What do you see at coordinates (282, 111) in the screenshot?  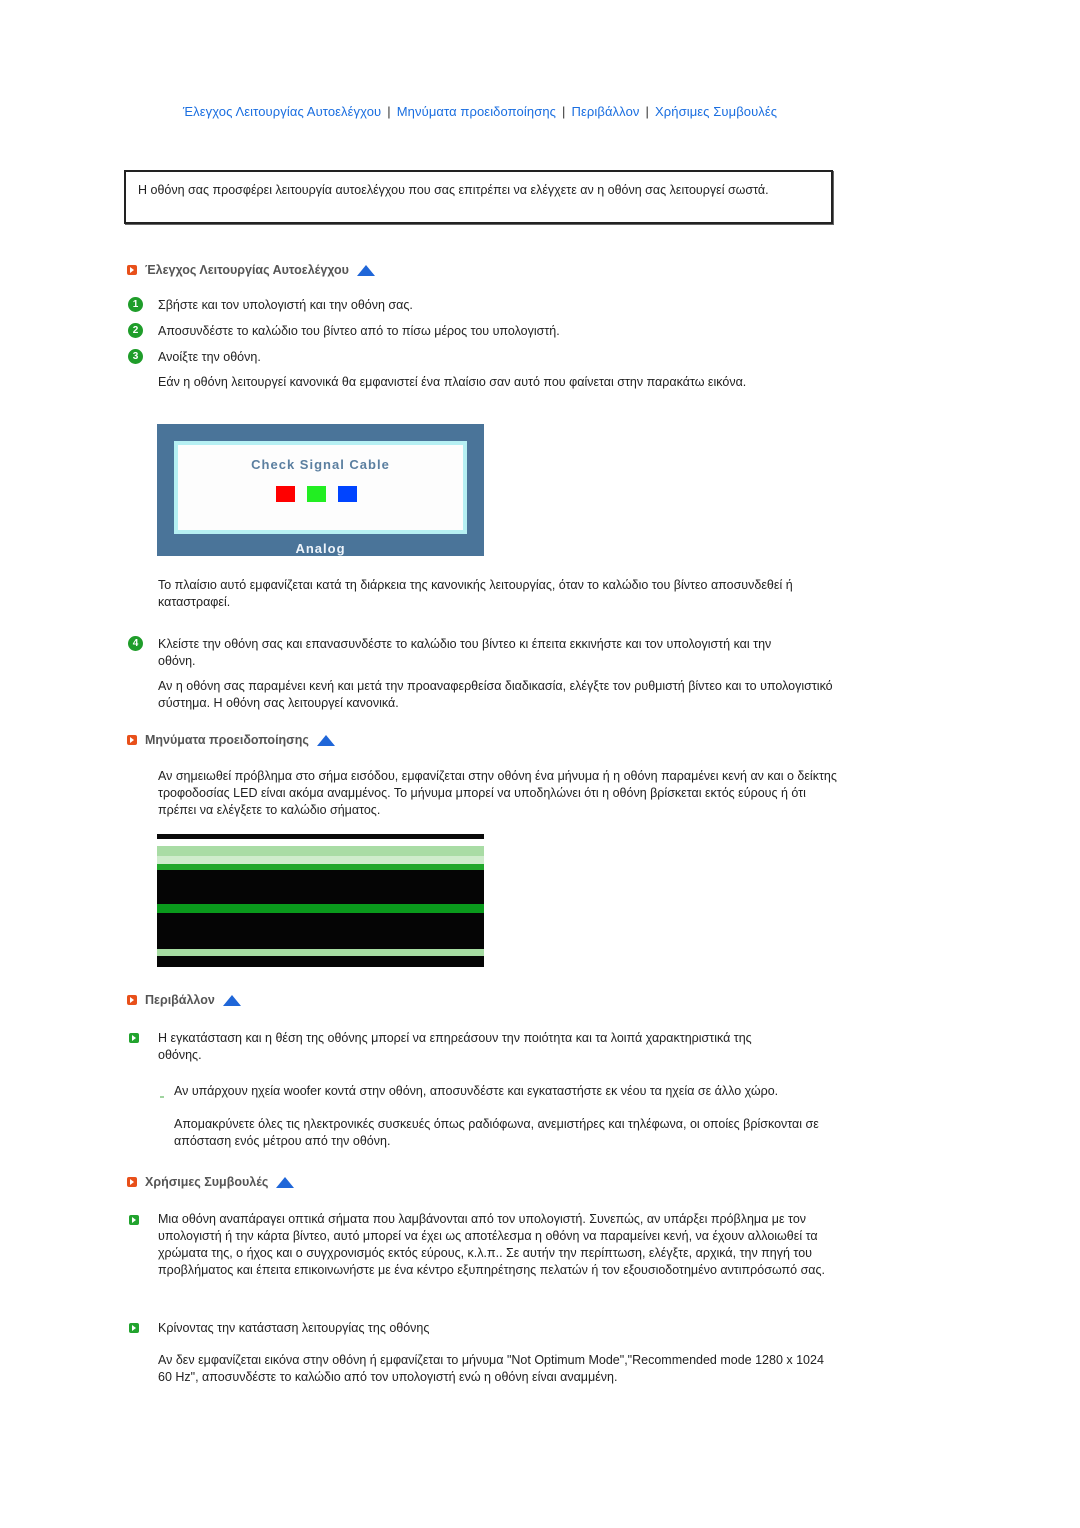 I see `nav-link-self-test: Έλεγχος Λειτουργίας Αυτοελέγχου` at bounding box center [282, 111].